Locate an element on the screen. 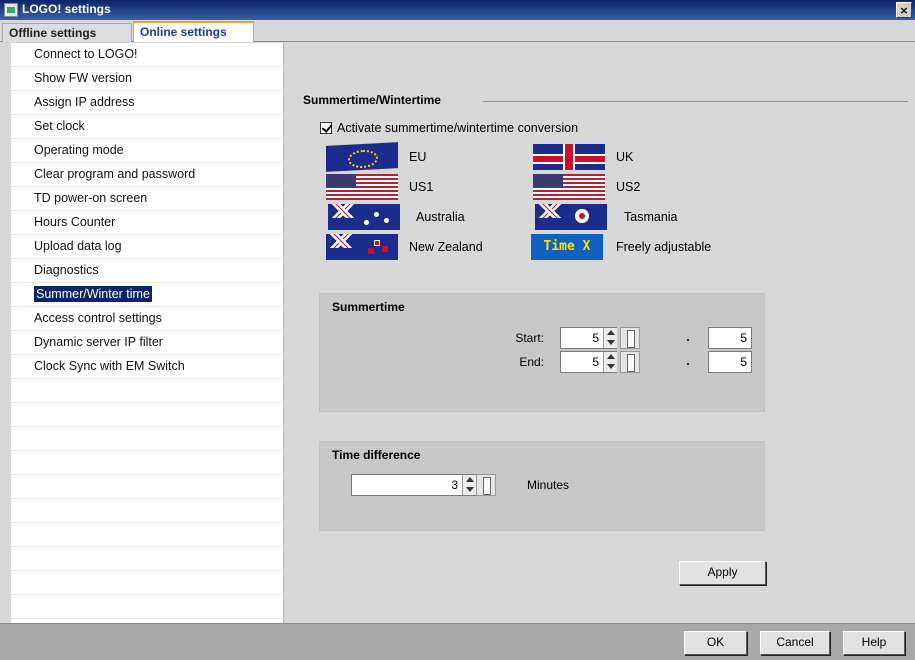  end-label: End: is located at coordinates (531, 362).